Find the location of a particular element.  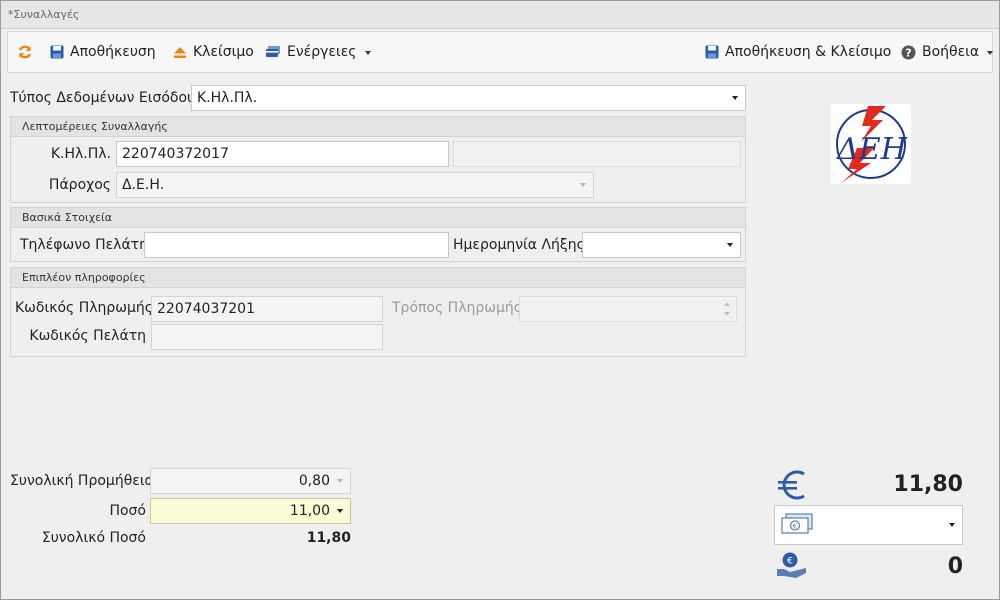

help-icon: ? is located at coordinates (908, 52).